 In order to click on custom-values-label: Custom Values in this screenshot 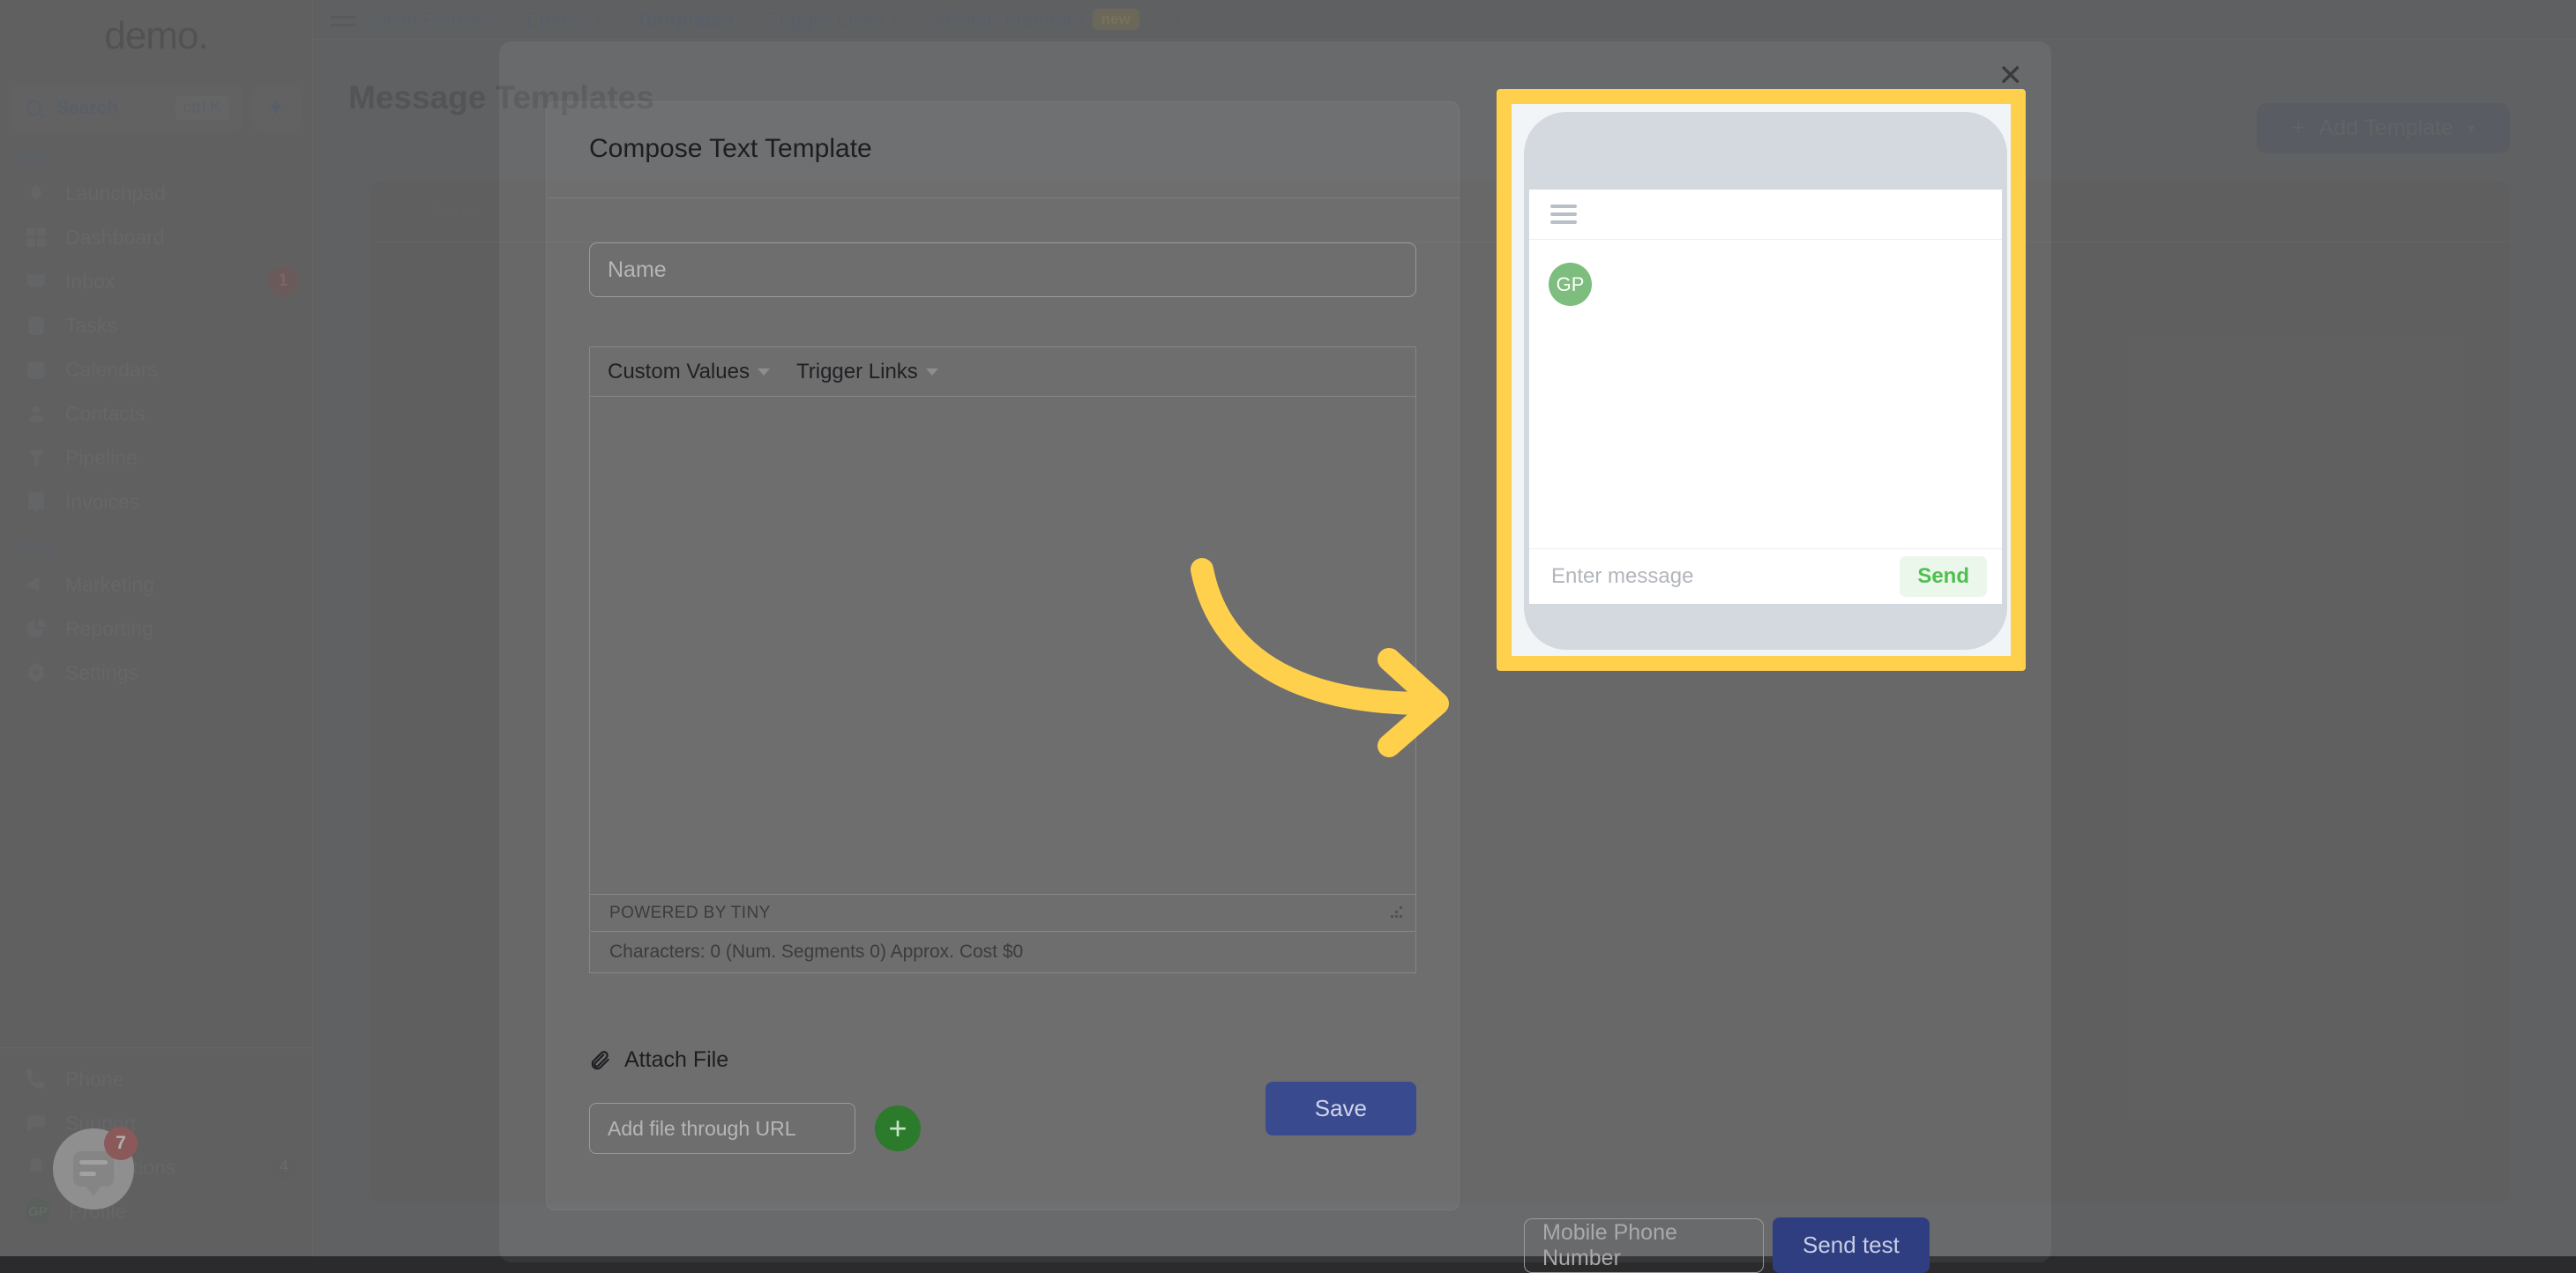, I will do `click(679, 372)`.